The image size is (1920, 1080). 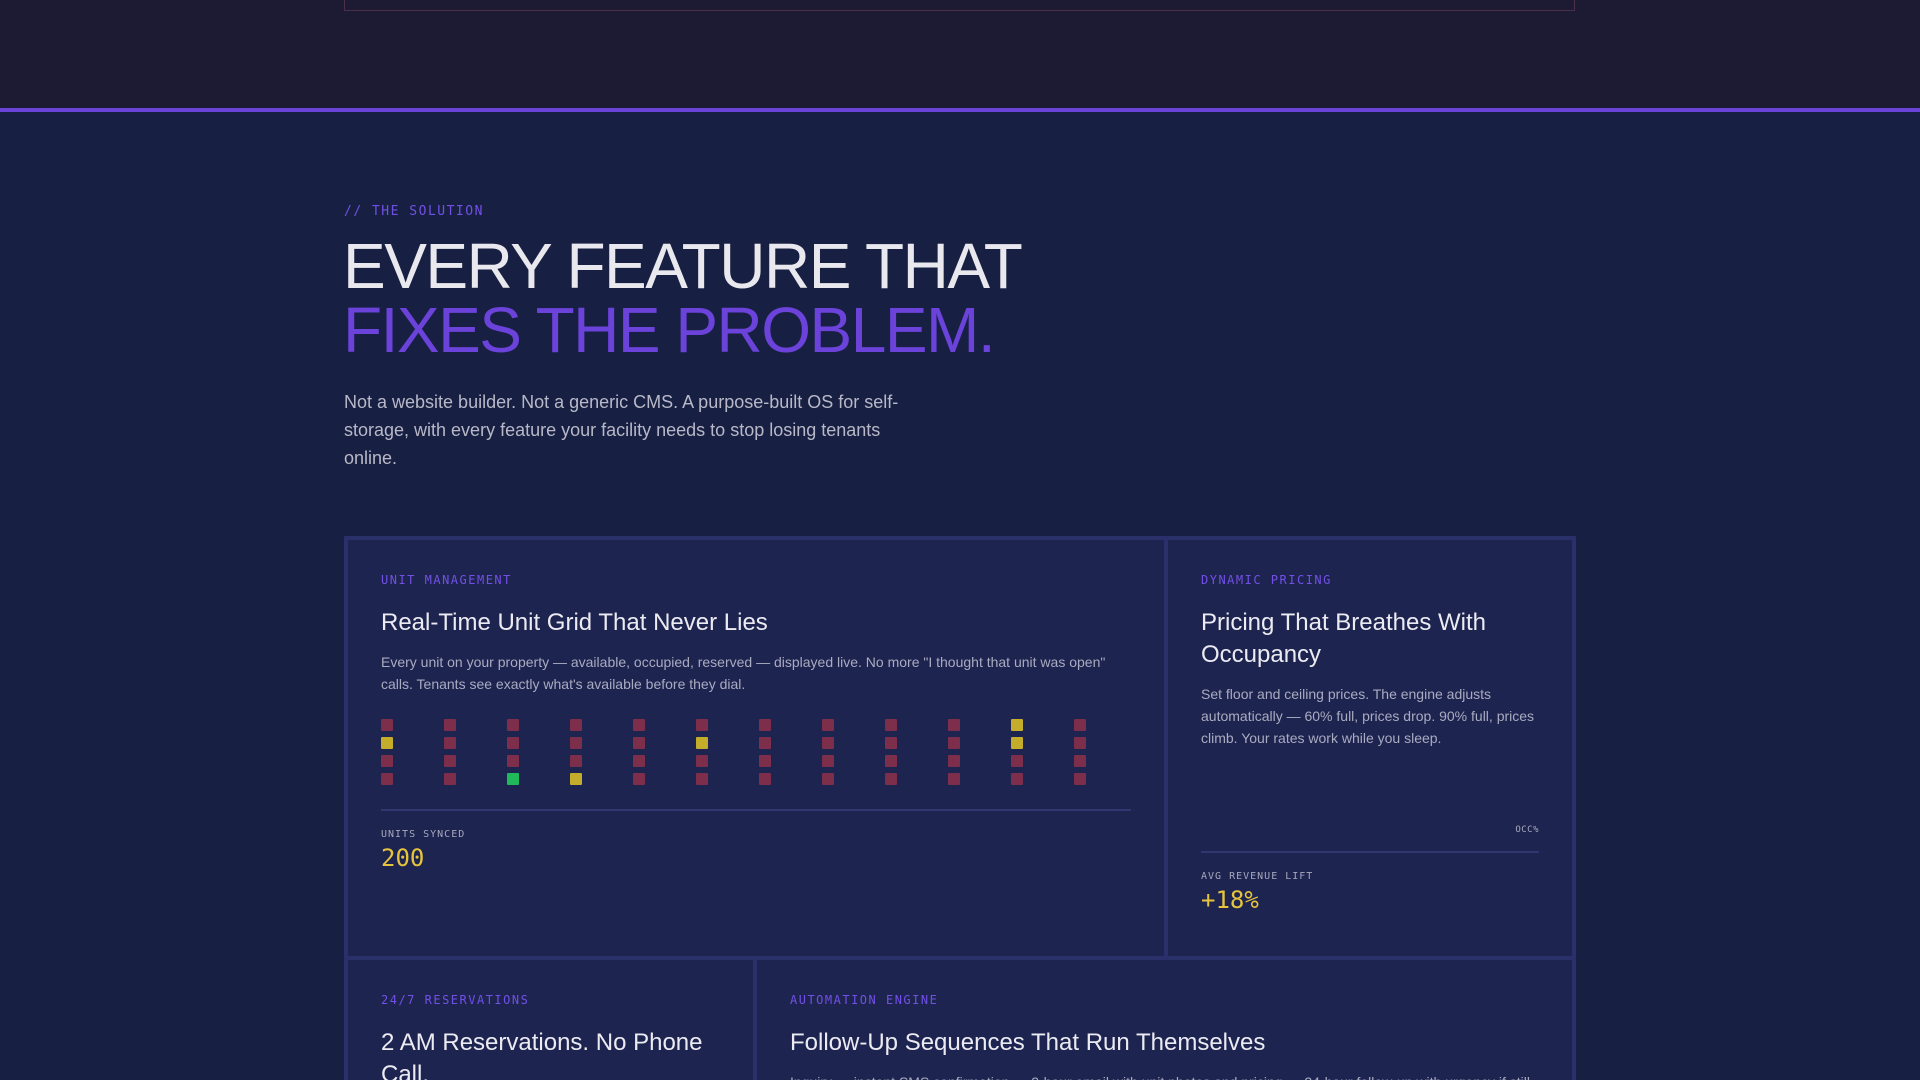 What do you see at coordinates (455, 1000) in the screenshot?
I see `card-label: 24/7 RESERVATIONS` at bounding box center [455, 1000].